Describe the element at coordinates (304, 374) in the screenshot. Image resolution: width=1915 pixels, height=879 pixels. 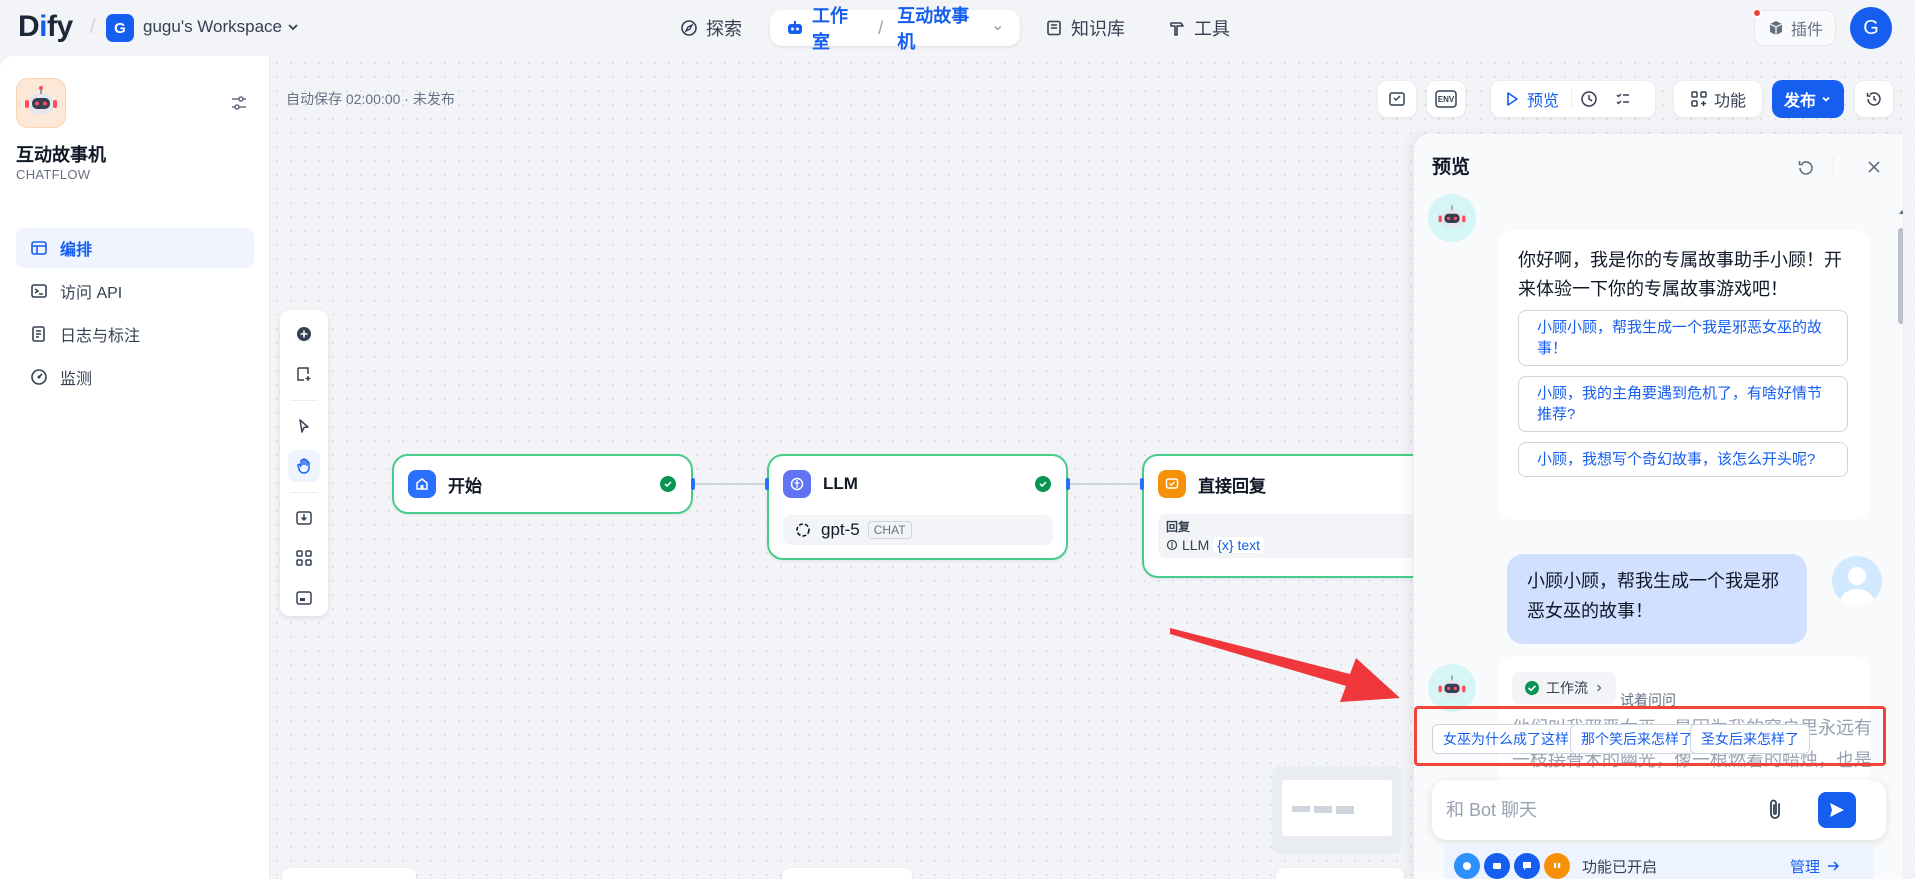
I see `add-note-button` at that location.